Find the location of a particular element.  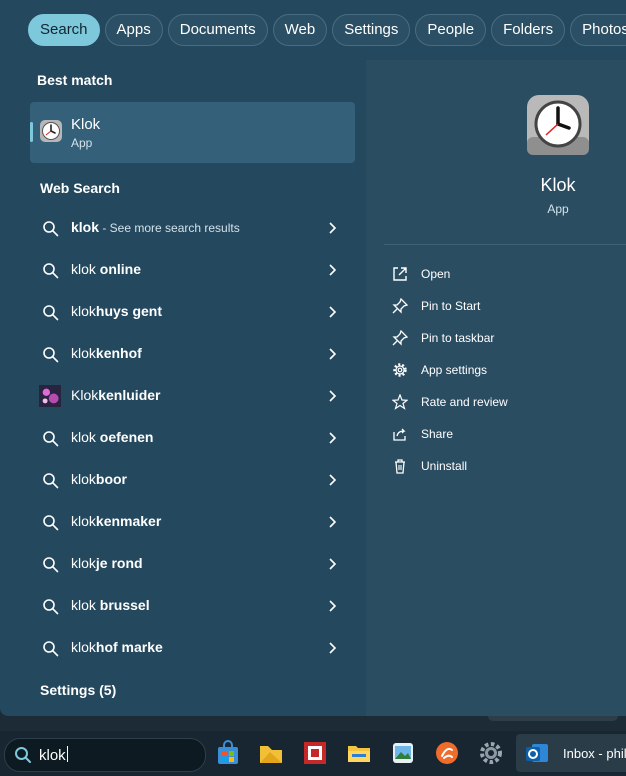

window-edge is located at coordinates (553, 718).